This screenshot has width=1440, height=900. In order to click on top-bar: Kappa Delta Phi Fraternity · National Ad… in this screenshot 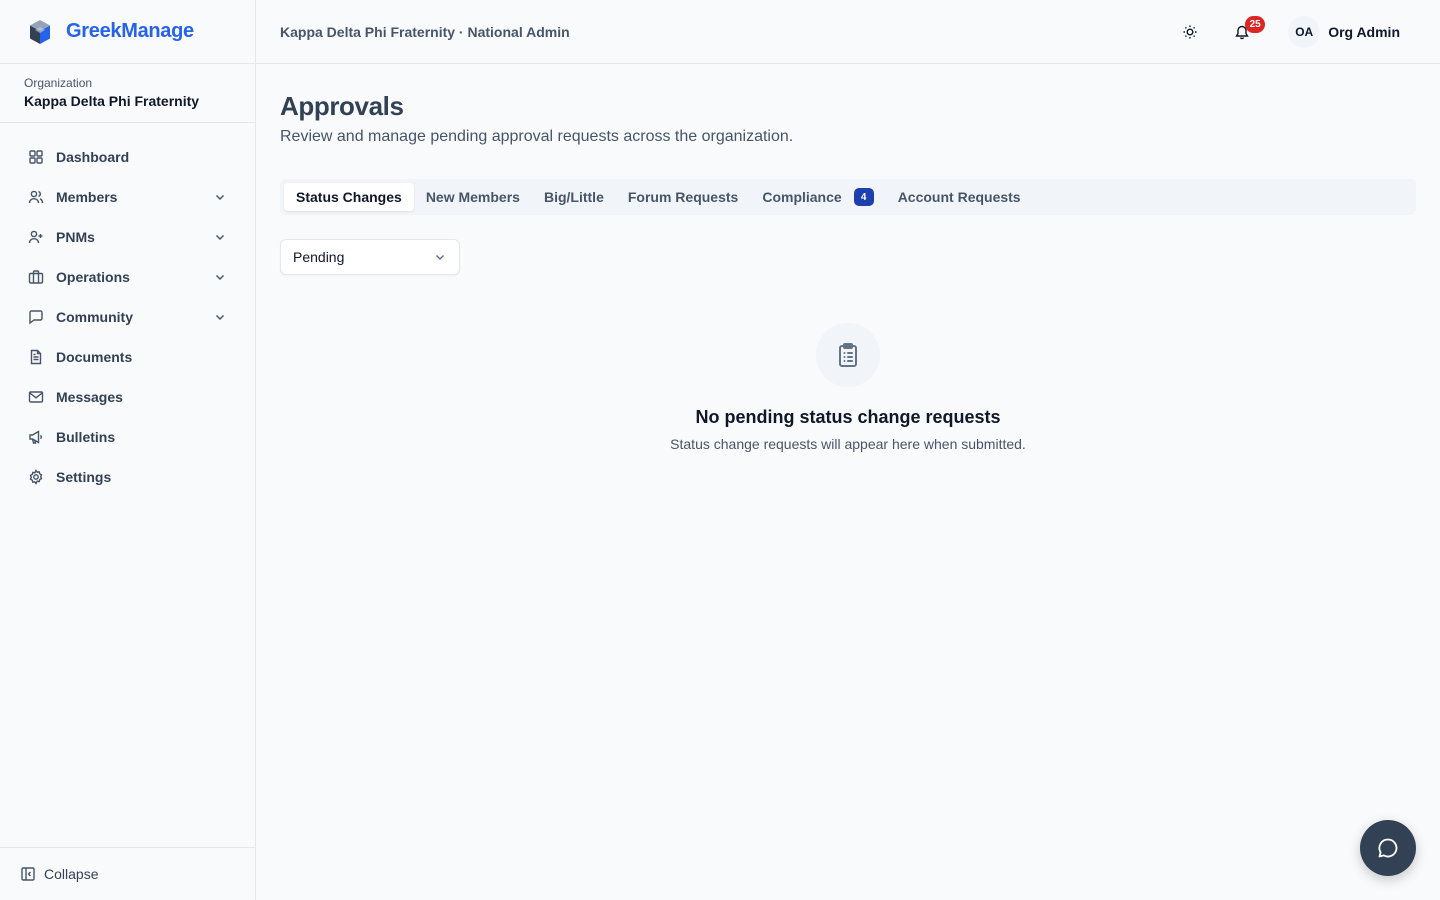, I will do `click(848, 32)`.